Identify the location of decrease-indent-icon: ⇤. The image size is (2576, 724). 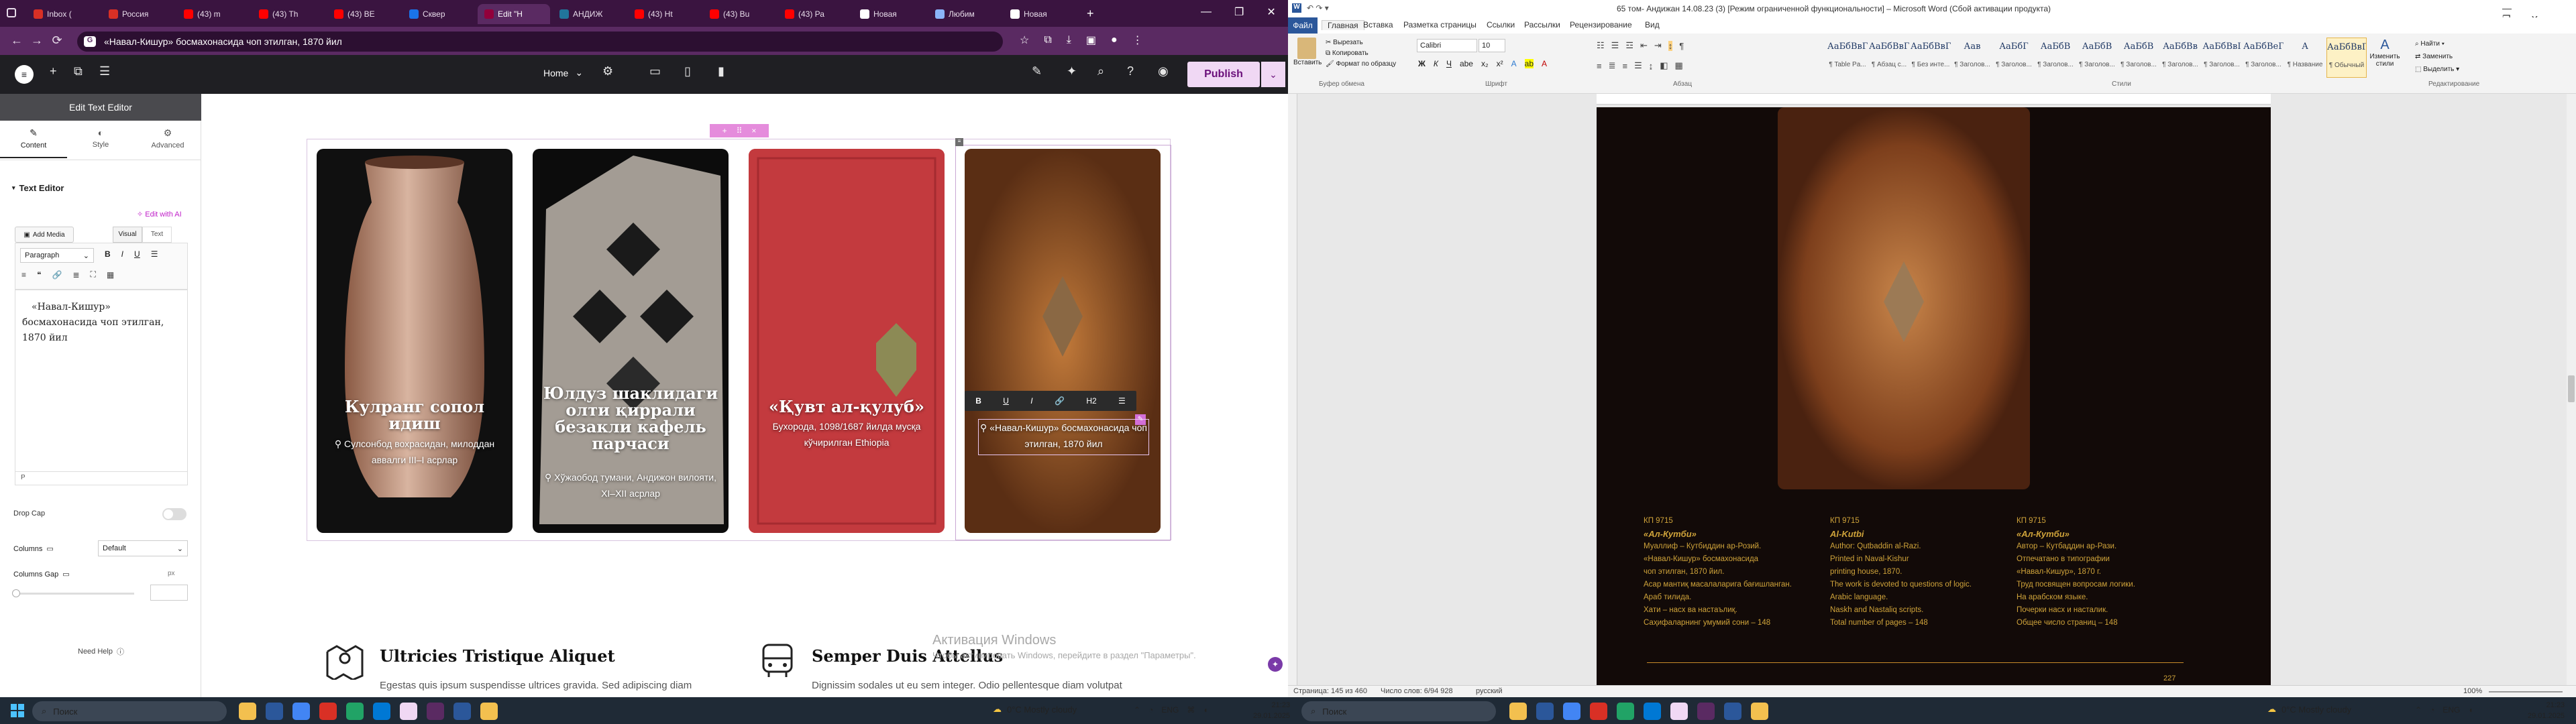
(1644, 45).